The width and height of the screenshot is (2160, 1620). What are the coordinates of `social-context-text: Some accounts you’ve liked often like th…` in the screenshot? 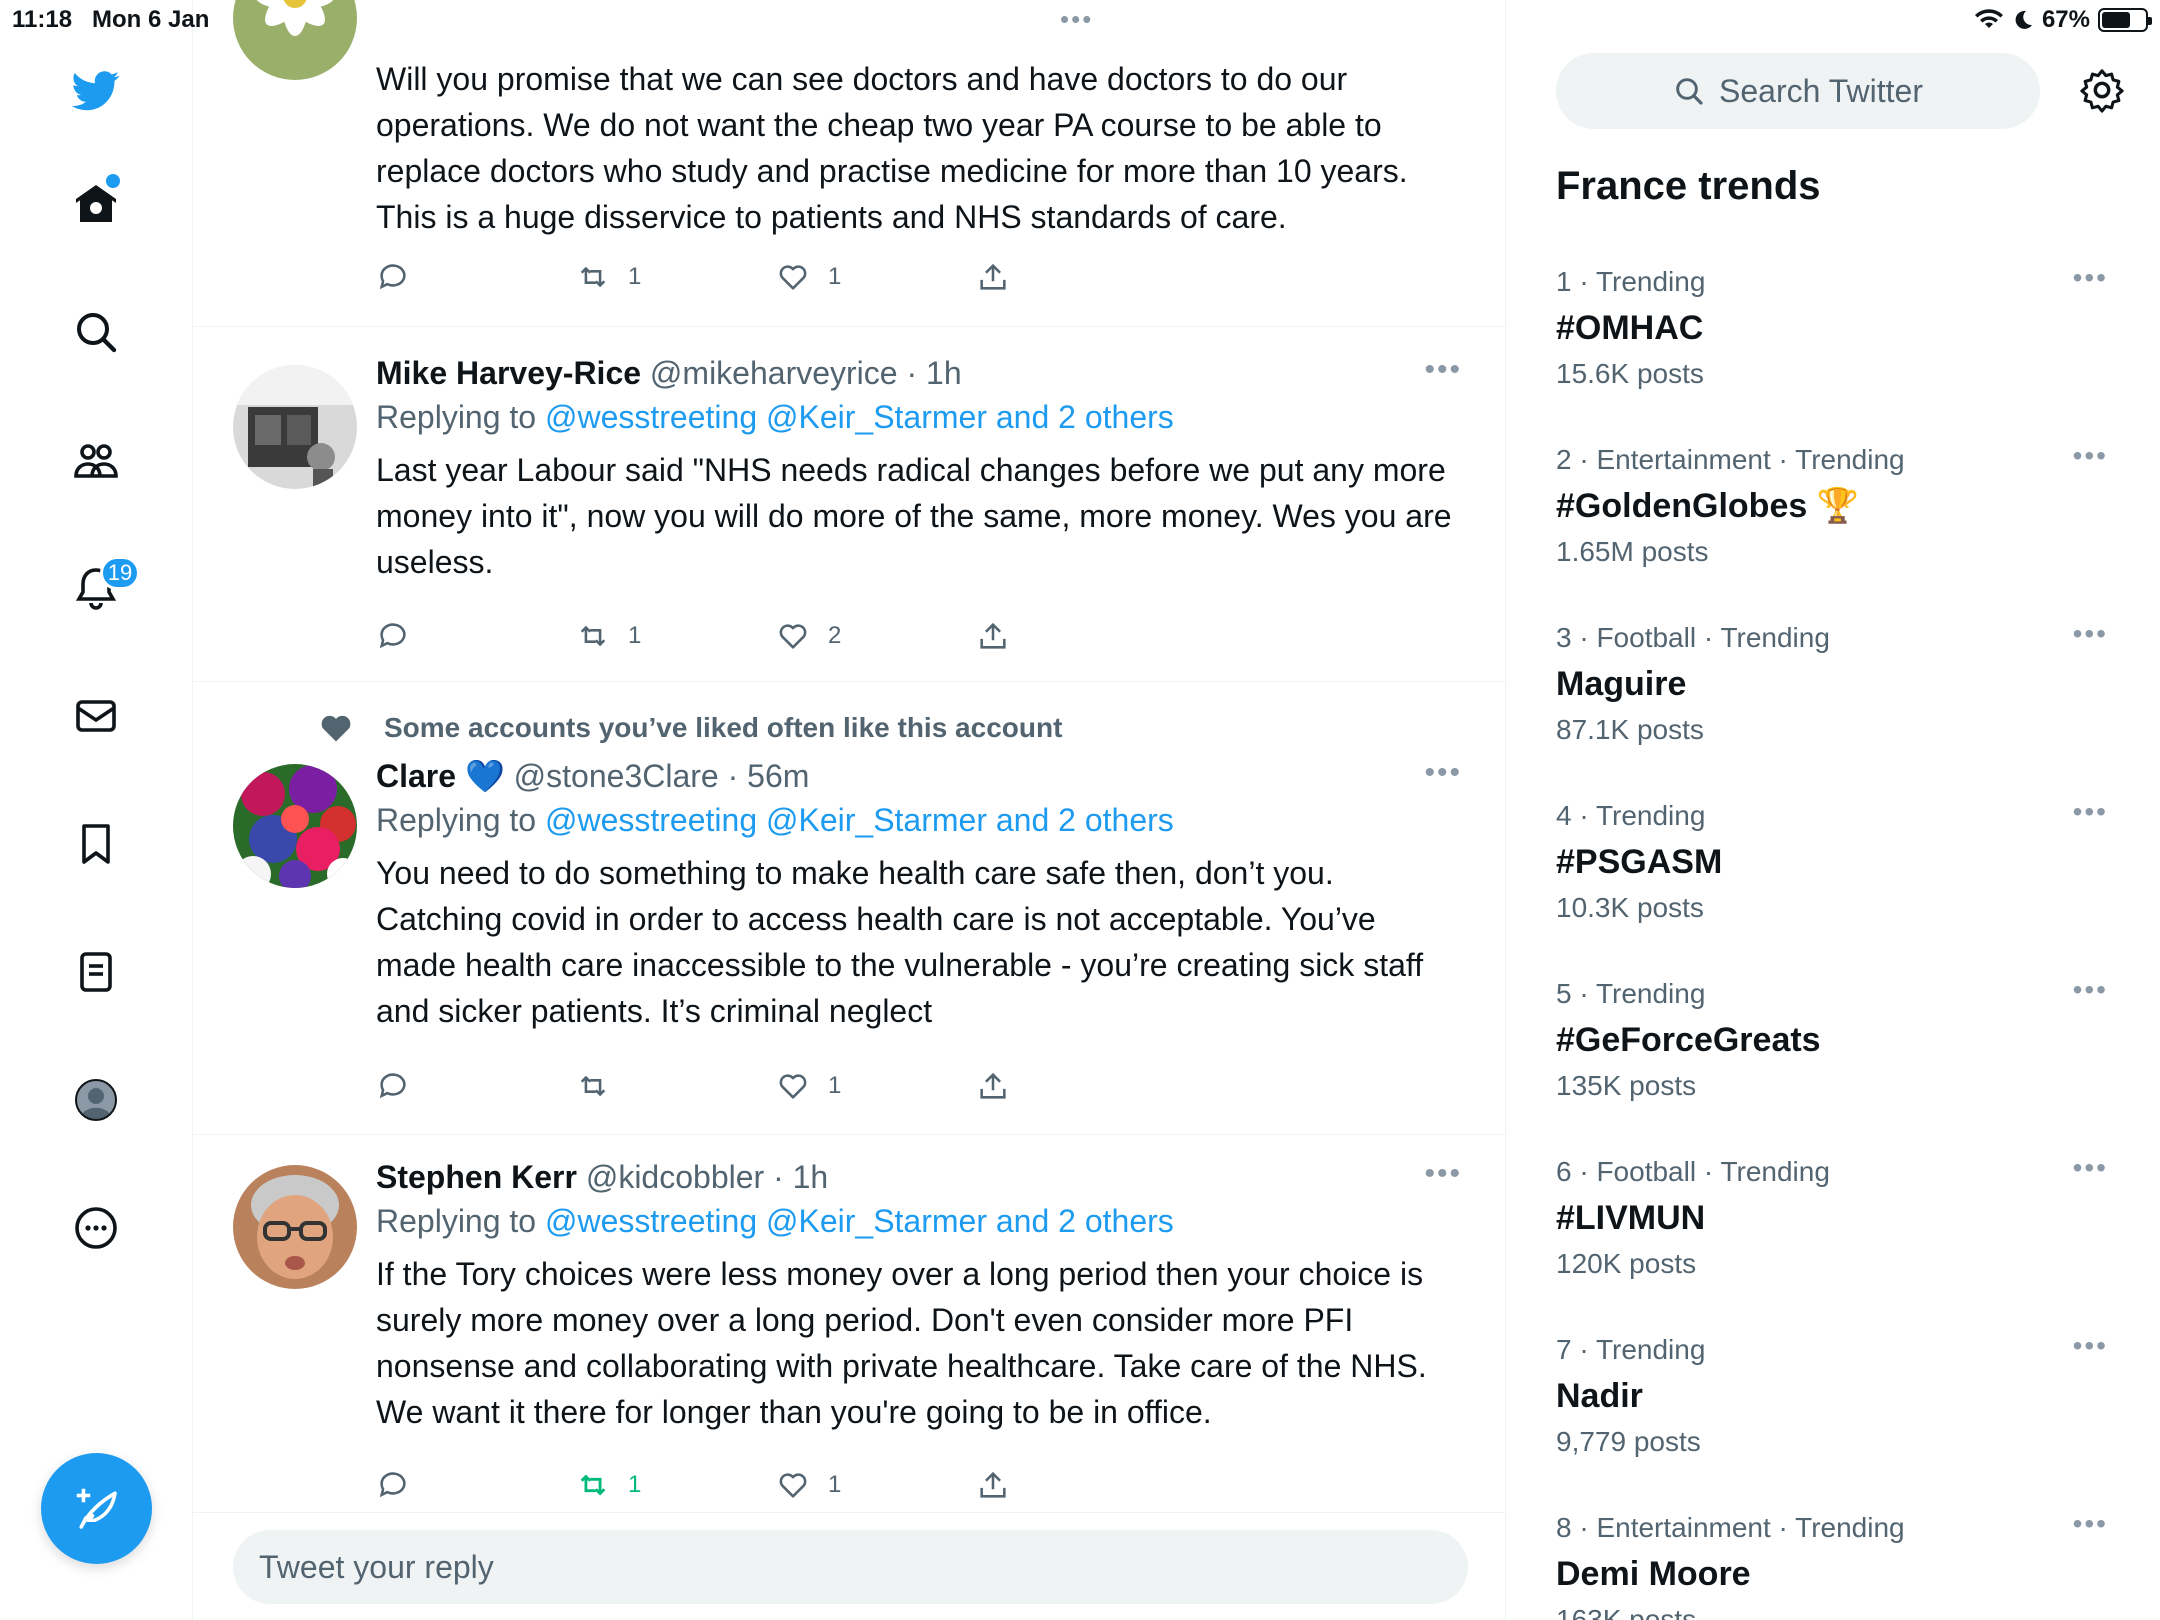 It's located at (723, 727).